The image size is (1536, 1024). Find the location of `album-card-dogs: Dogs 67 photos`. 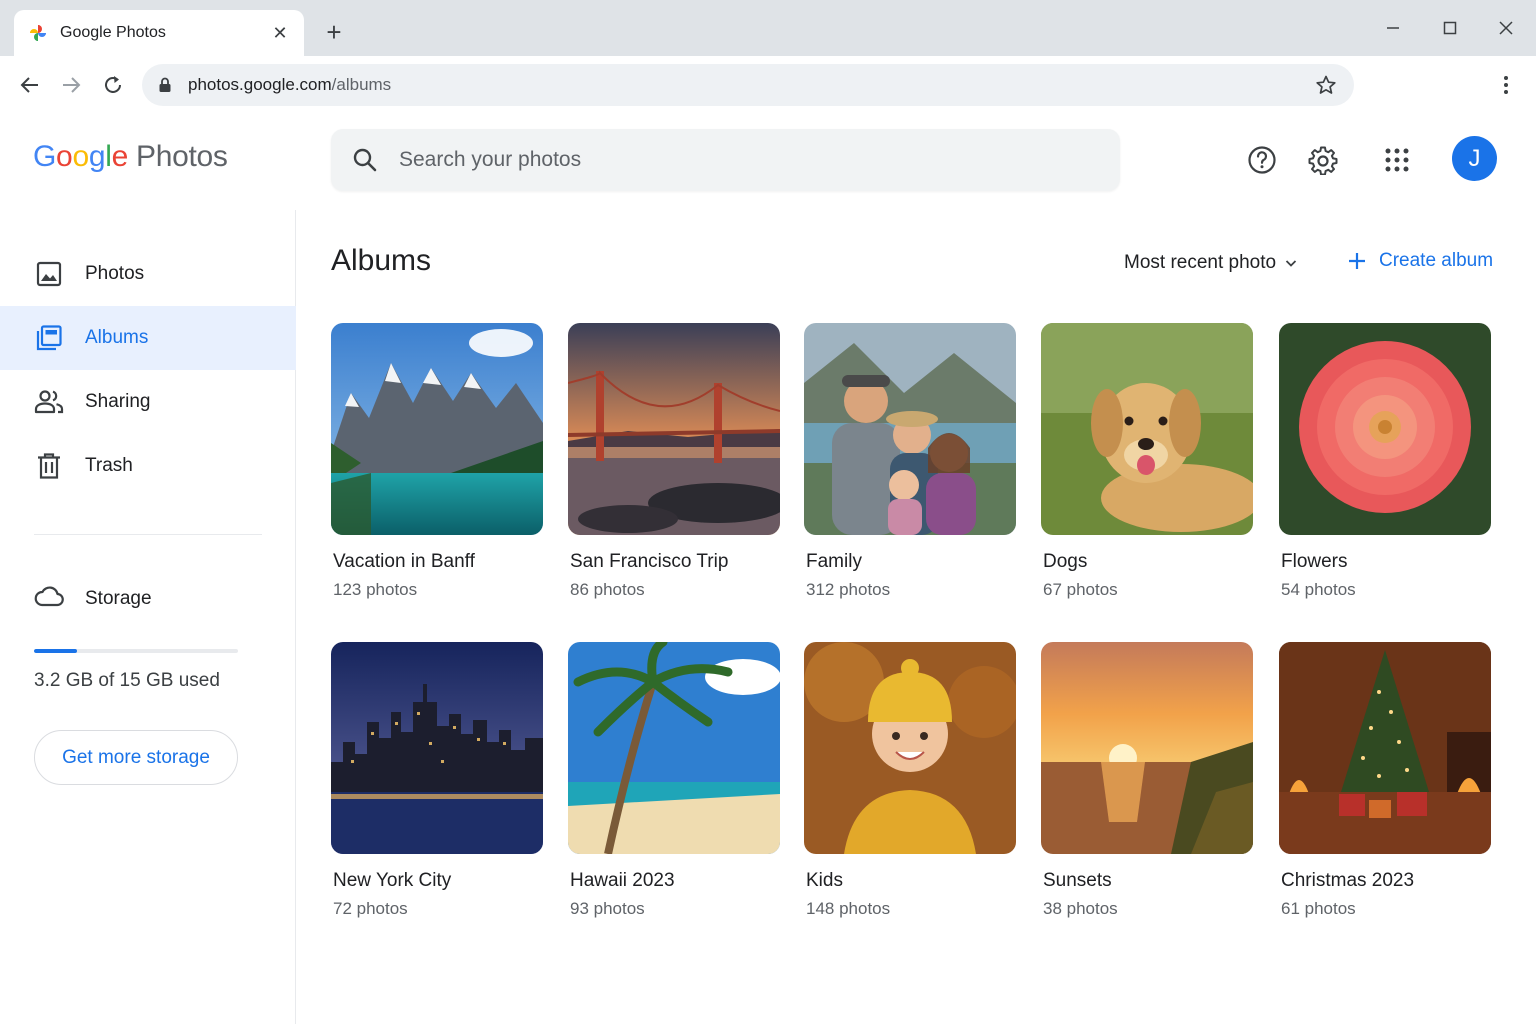

album-card-dogs: Dogs 67 photos is located at coordinates (1147, 461).